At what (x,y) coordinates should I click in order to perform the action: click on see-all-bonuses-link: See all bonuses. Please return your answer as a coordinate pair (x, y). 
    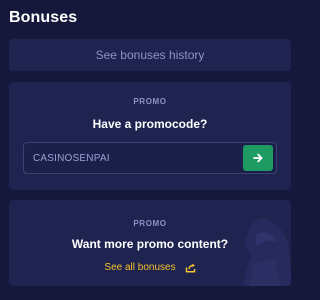
    Looking at the image, I should click on (150, 267).